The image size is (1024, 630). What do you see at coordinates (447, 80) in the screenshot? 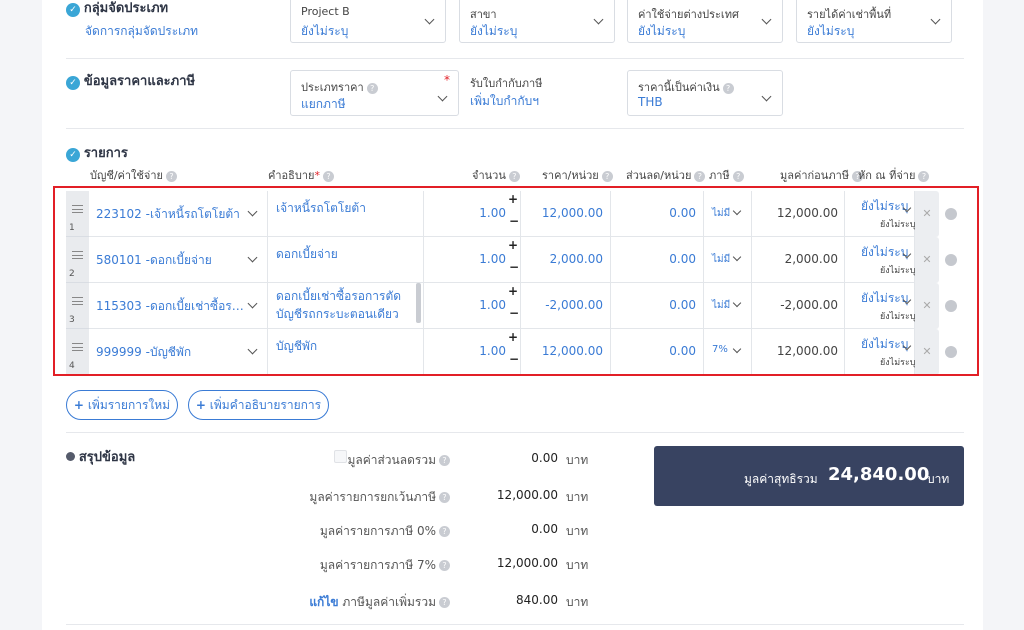
I see `required-asterisk: *` at bounding box center [447, 80].